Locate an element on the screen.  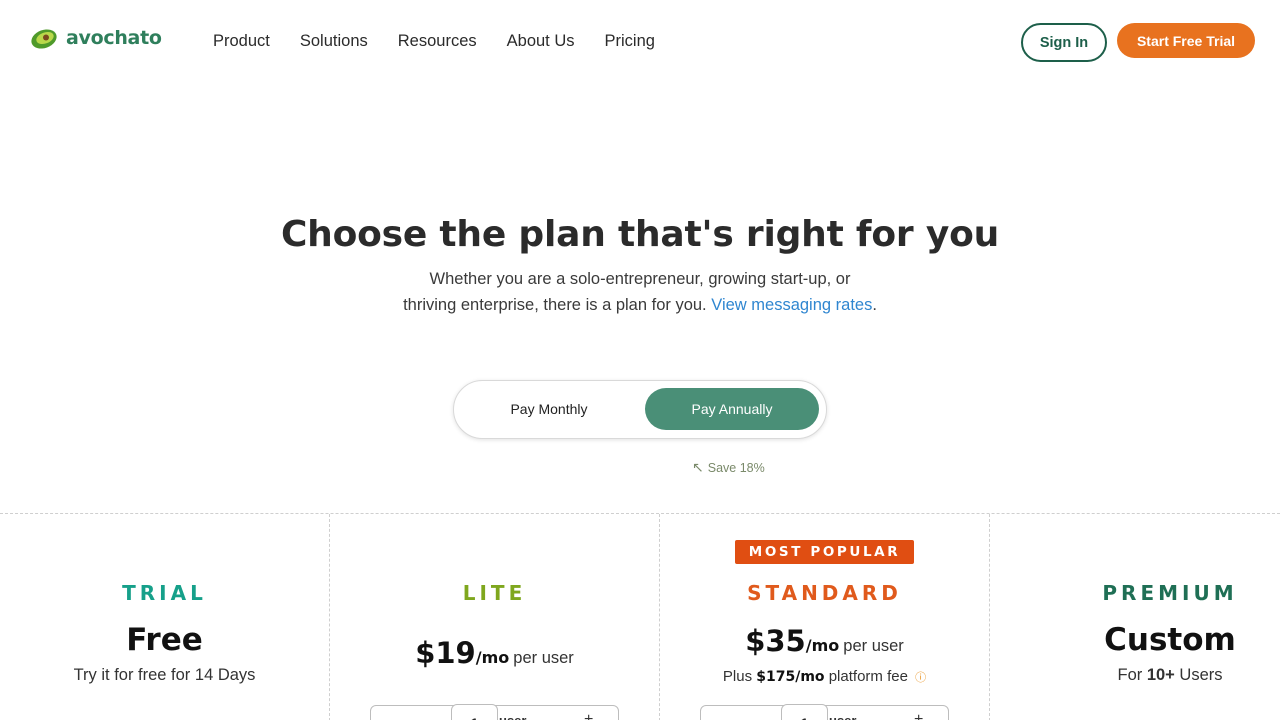
plan-price: $19/mo per user is located at coordinates (494, 653).